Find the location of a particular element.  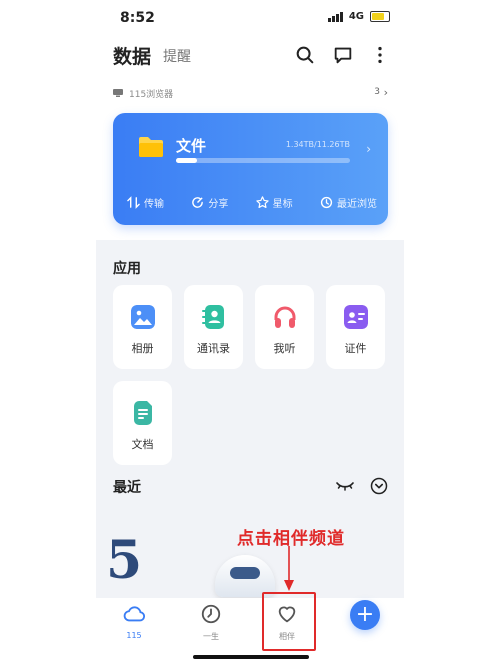

battery-icon is located at coordinates (380, 16).